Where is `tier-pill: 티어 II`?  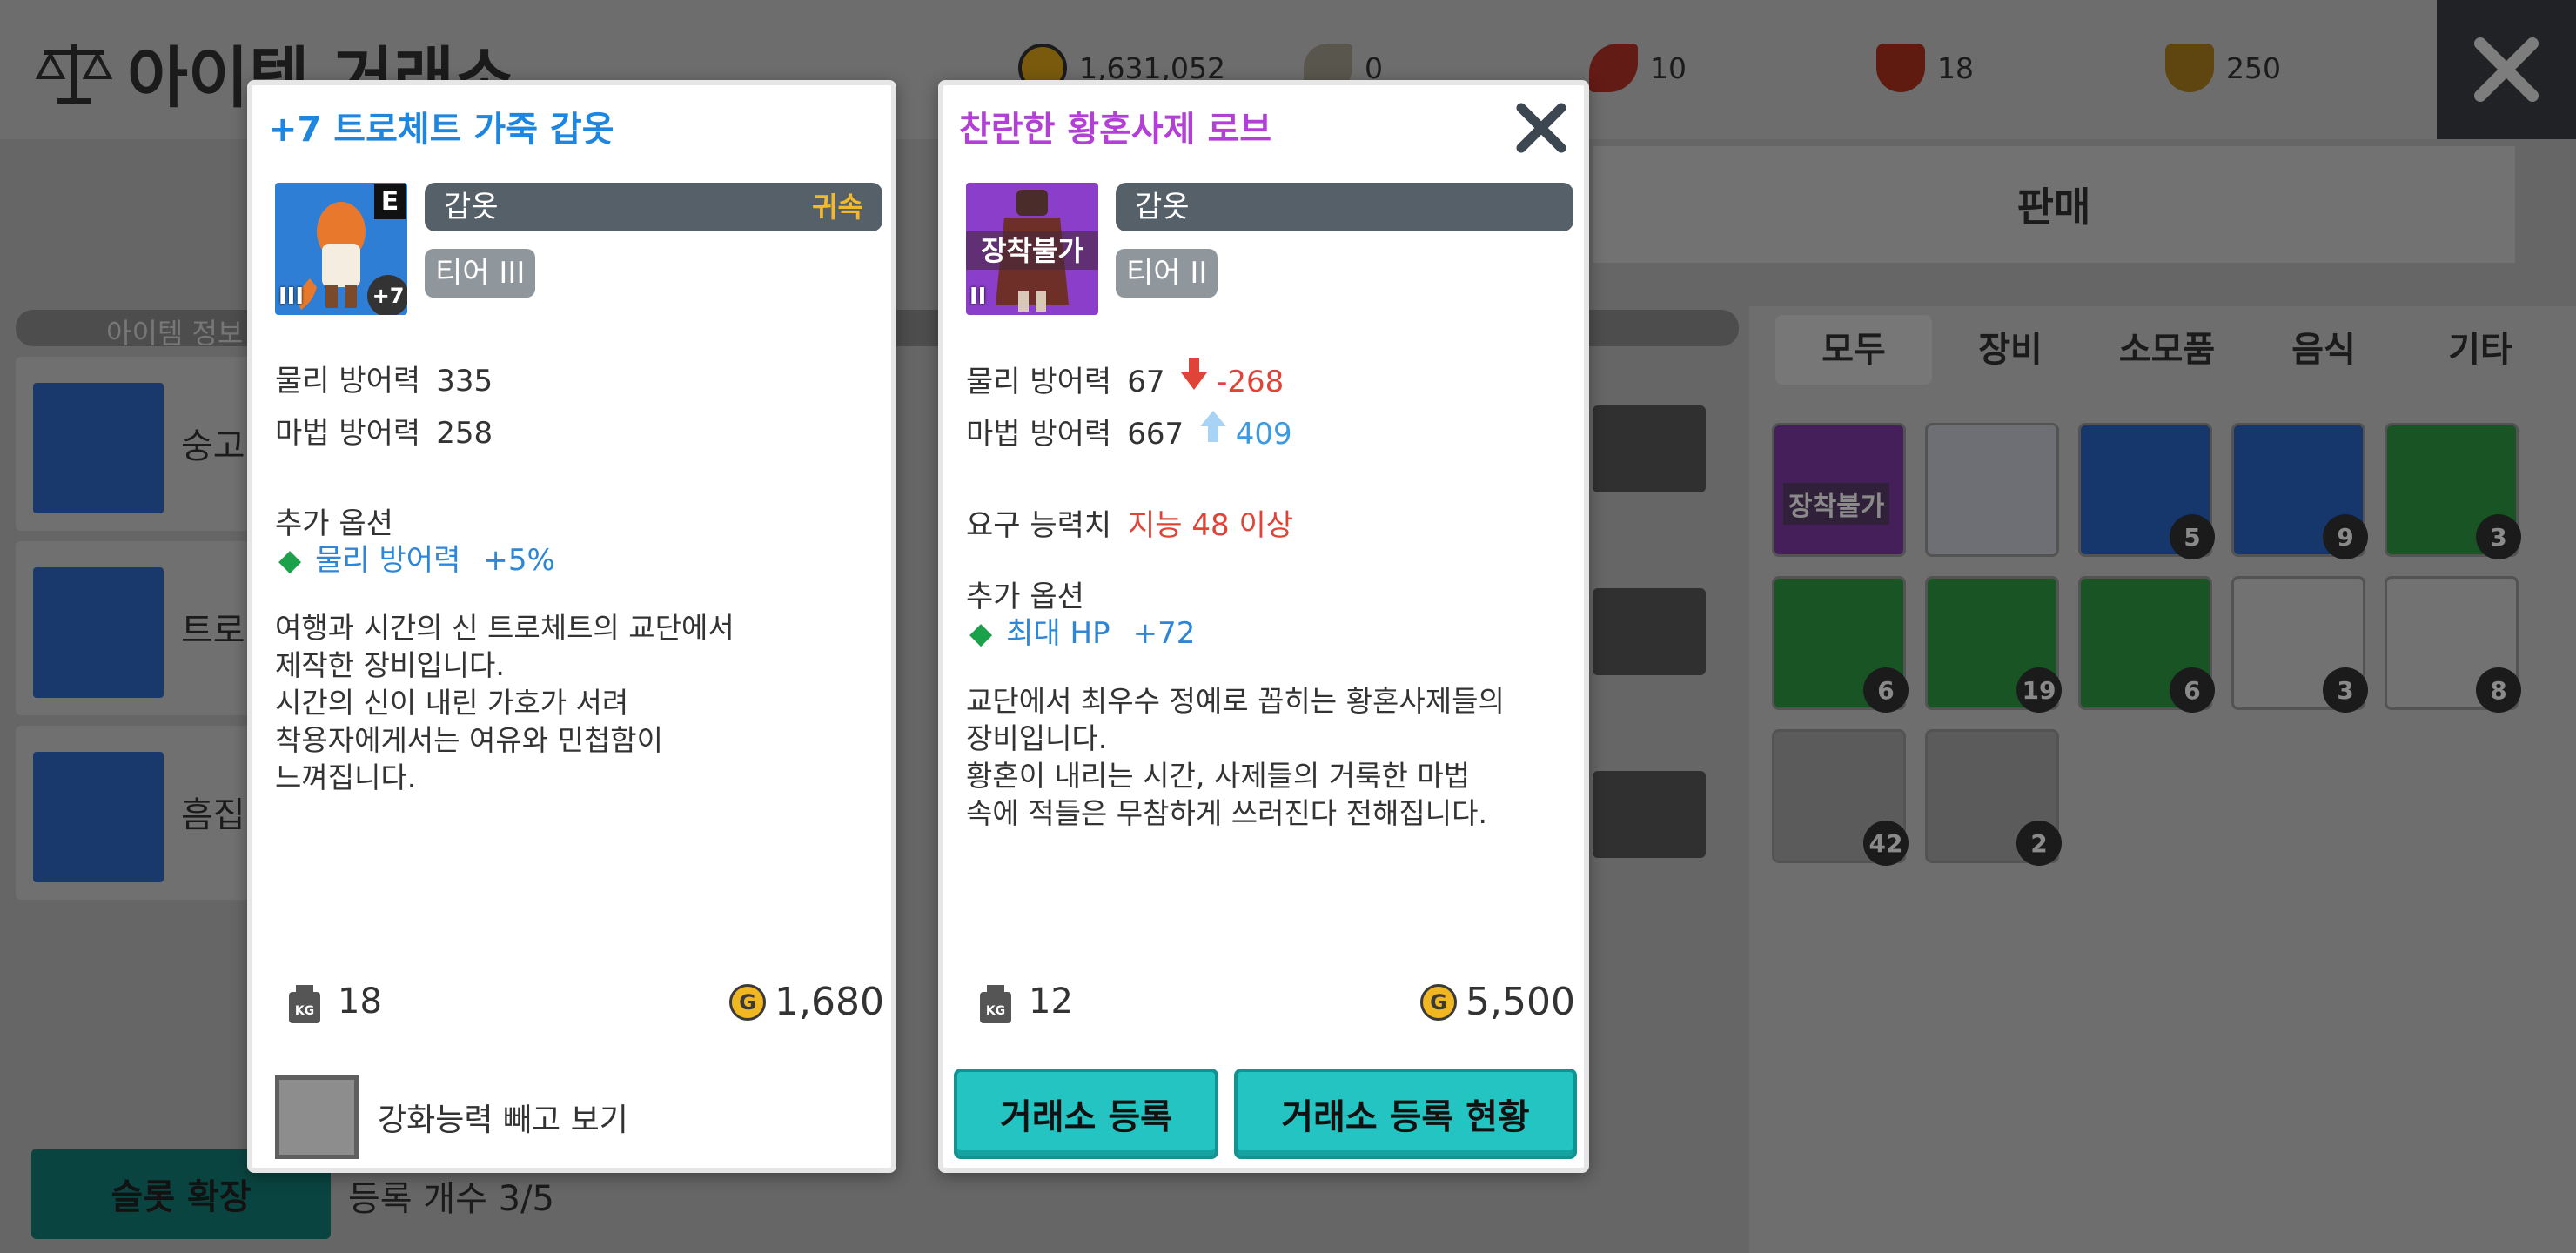 tier-pill: 티어 II is located at coordinates (1167, 273).